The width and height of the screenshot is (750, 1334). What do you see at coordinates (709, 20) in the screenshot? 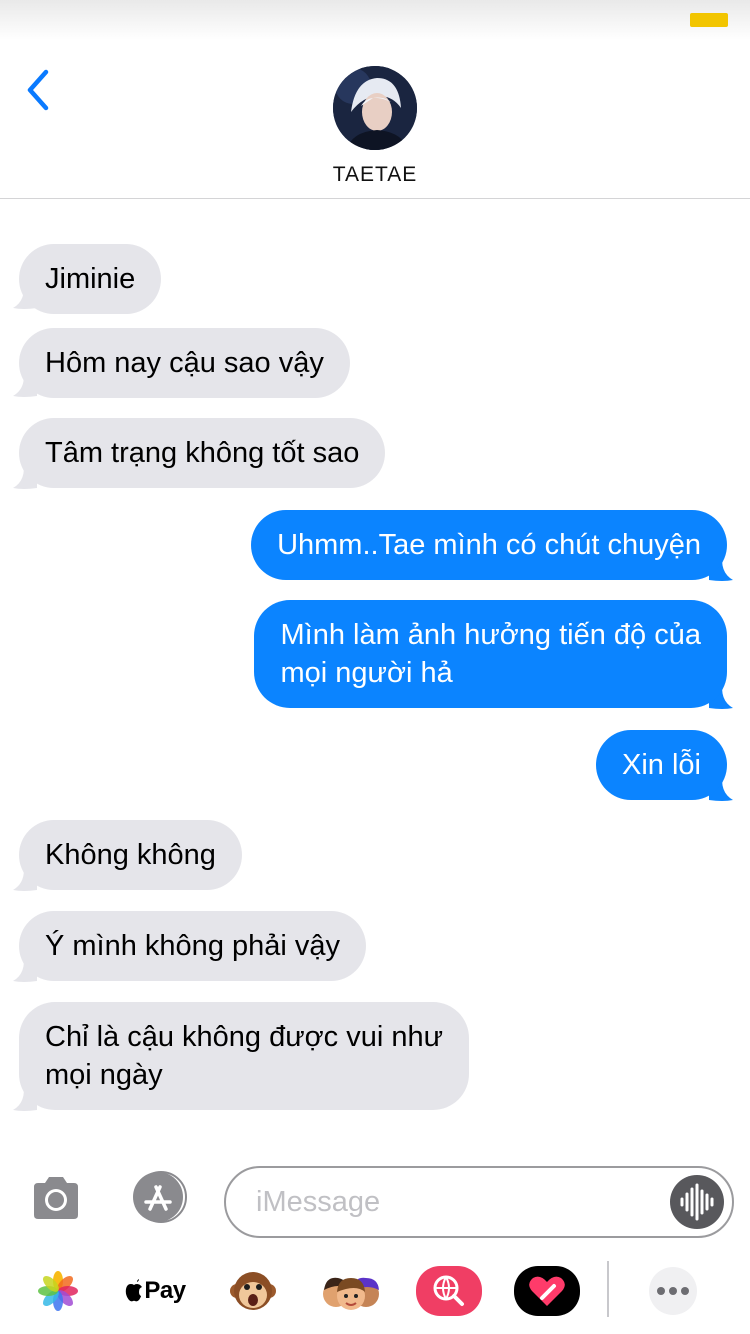
I see `battery-icon` at bounding box center [709, 20].